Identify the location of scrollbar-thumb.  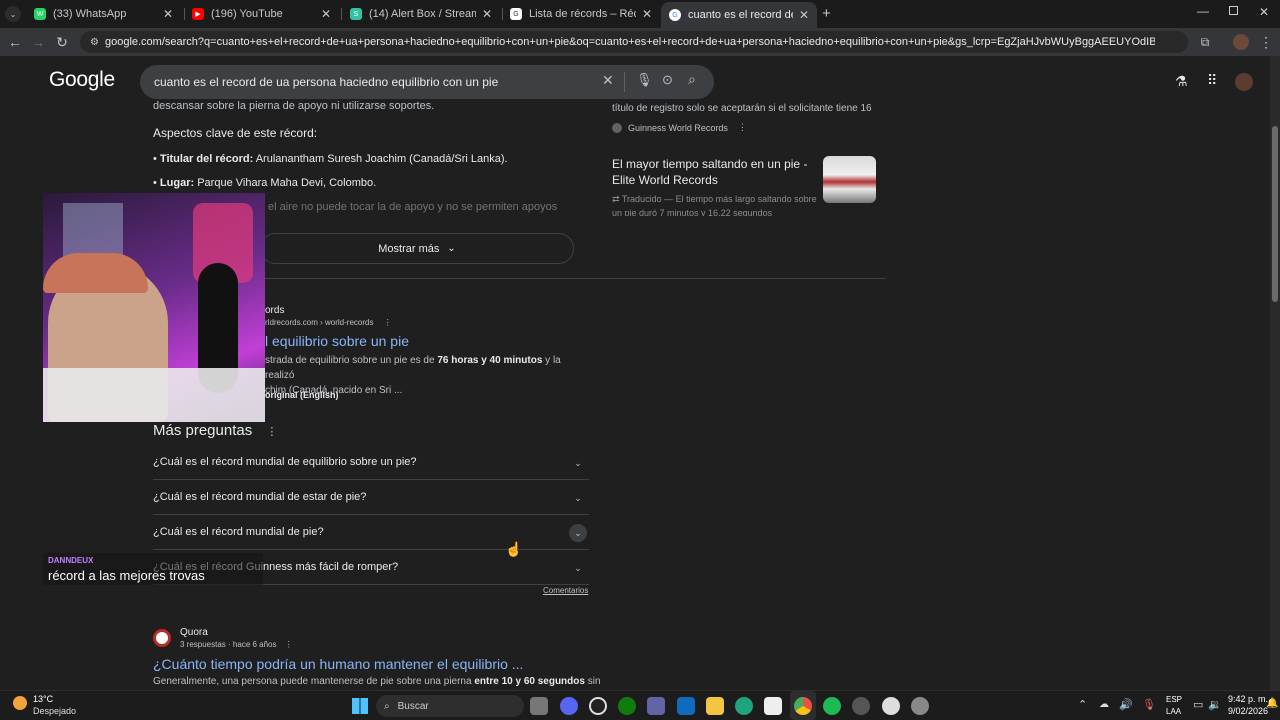
(1275, 214).